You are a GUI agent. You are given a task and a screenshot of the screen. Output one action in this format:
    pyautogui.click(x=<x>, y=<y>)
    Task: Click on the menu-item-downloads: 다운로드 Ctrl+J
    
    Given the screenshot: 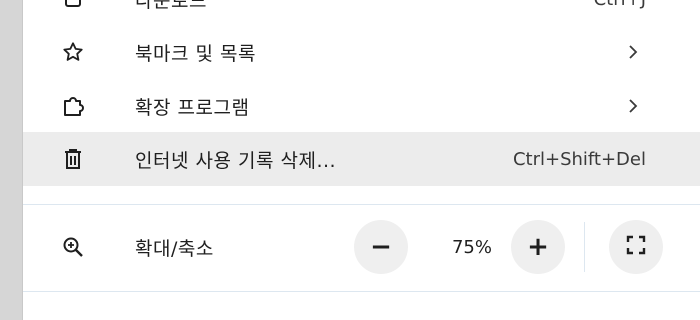 What is the action you would take?
    pyautogui.click(x=361, y=12)
    